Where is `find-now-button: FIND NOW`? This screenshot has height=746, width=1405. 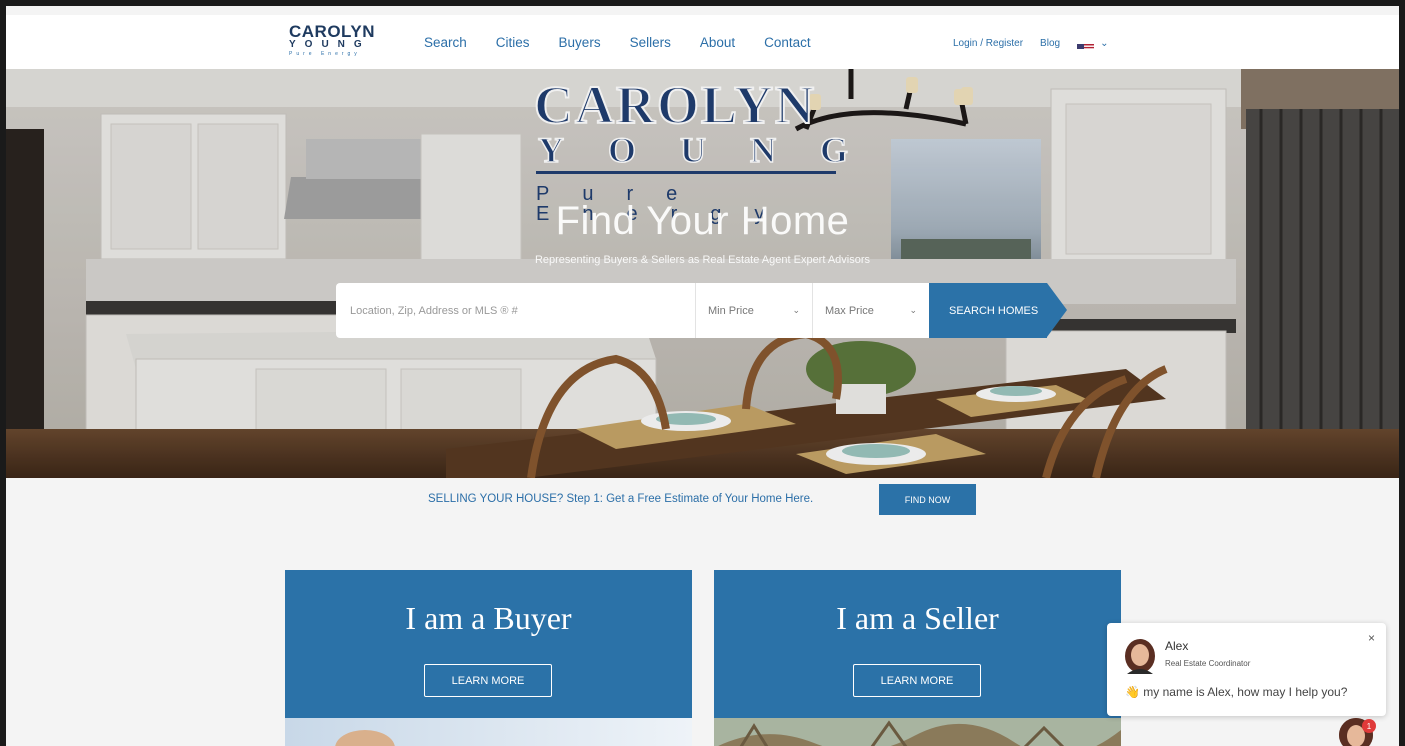 find-now-button: FIND NOW is located at coordinates (927, 499).